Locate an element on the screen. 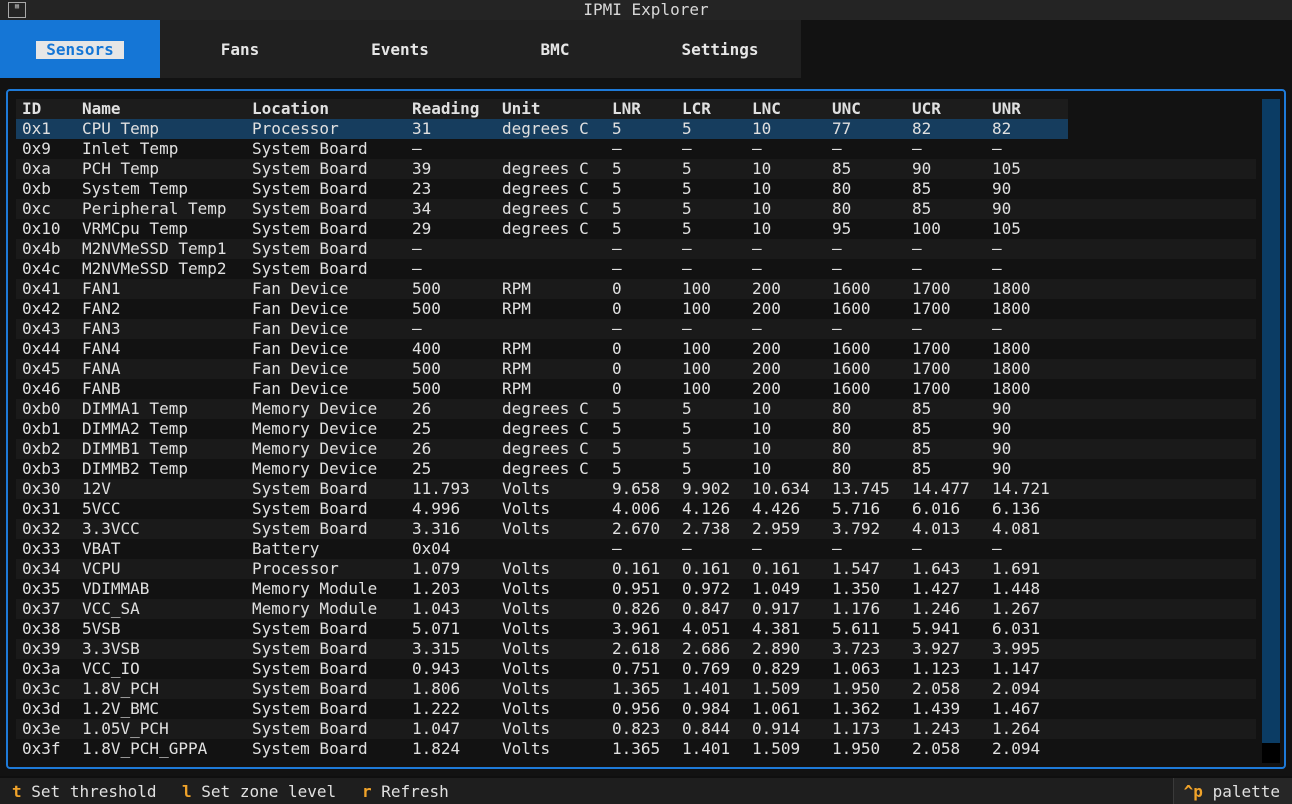 The height and width of the screenshot is (804, 1292). scrollbar is located at coordinates (1271, 431).